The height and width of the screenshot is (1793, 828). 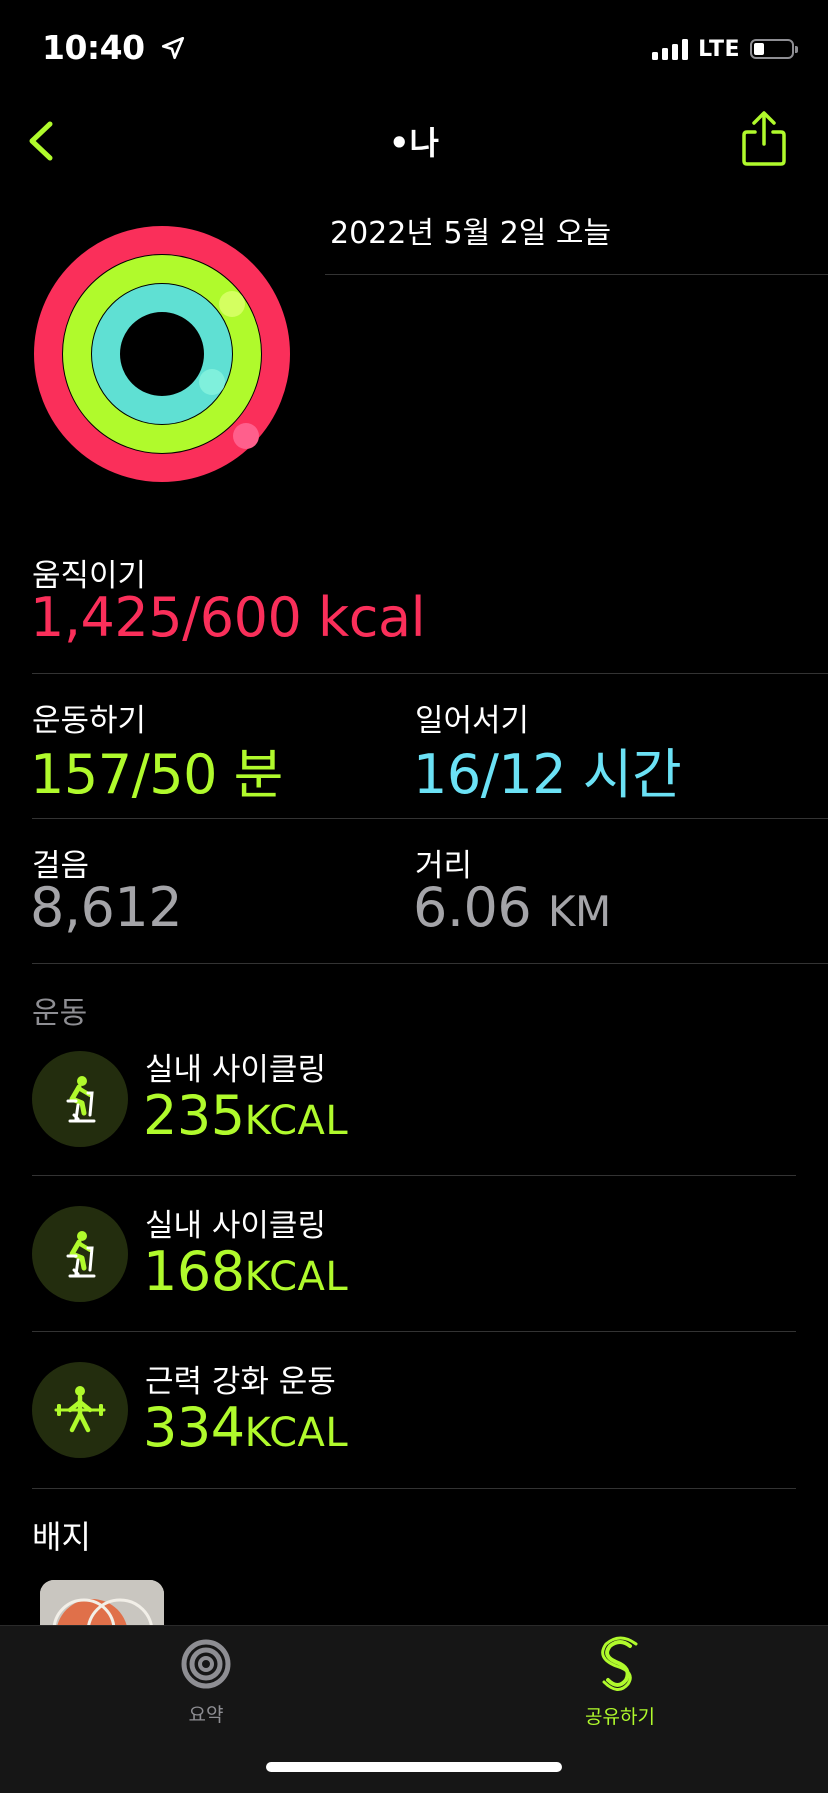 I want to click on strength-training-icon, so click(x=80, y=1409).